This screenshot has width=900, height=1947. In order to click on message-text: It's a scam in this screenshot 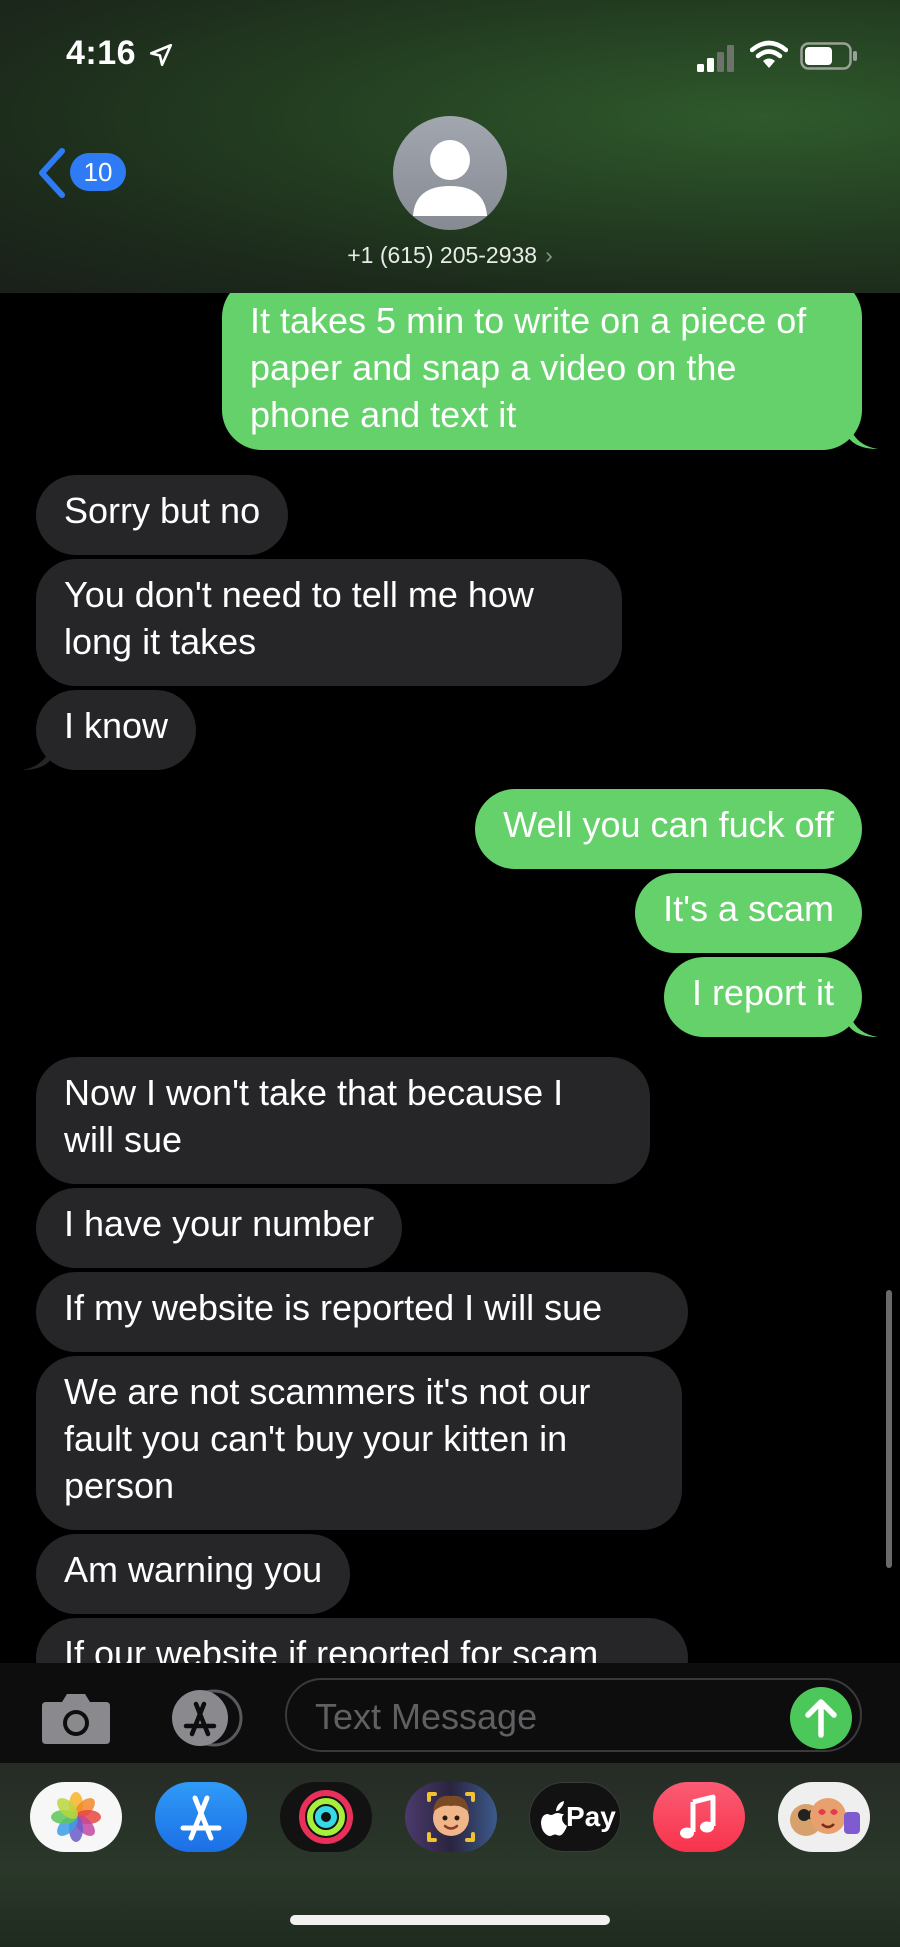, I will do `click(748, 908)`.